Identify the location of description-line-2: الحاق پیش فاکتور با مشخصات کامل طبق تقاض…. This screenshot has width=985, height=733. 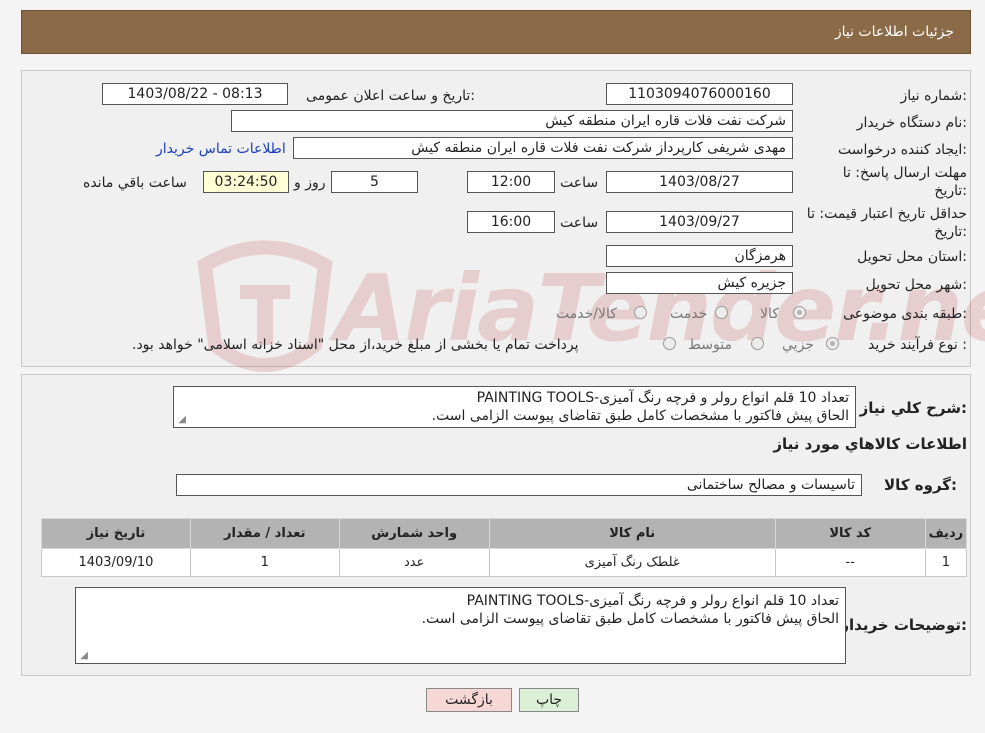
(640, 416).